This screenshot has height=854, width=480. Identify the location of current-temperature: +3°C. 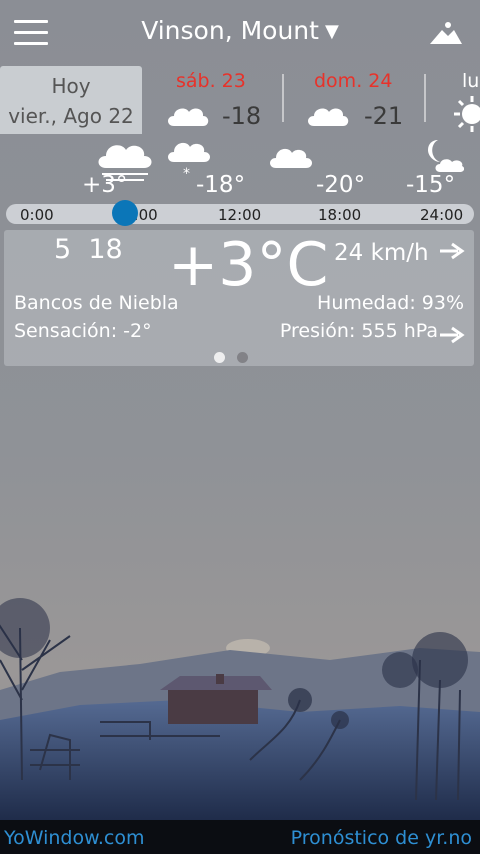
(248, 265).